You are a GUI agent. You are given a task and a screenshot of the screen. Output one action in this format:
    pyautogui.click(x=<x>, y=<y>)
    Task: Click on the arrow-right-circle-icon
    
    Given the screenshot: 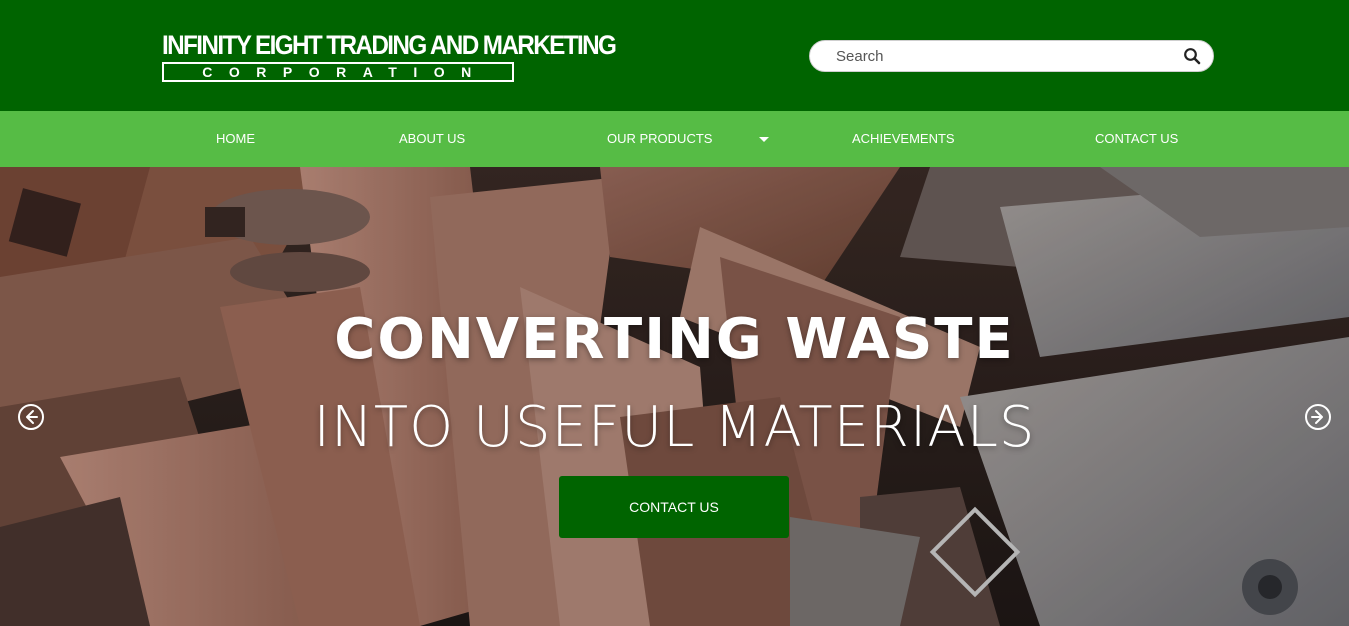 What is the action you would take?
    pyautogui.click(x=1318, y=417)
    